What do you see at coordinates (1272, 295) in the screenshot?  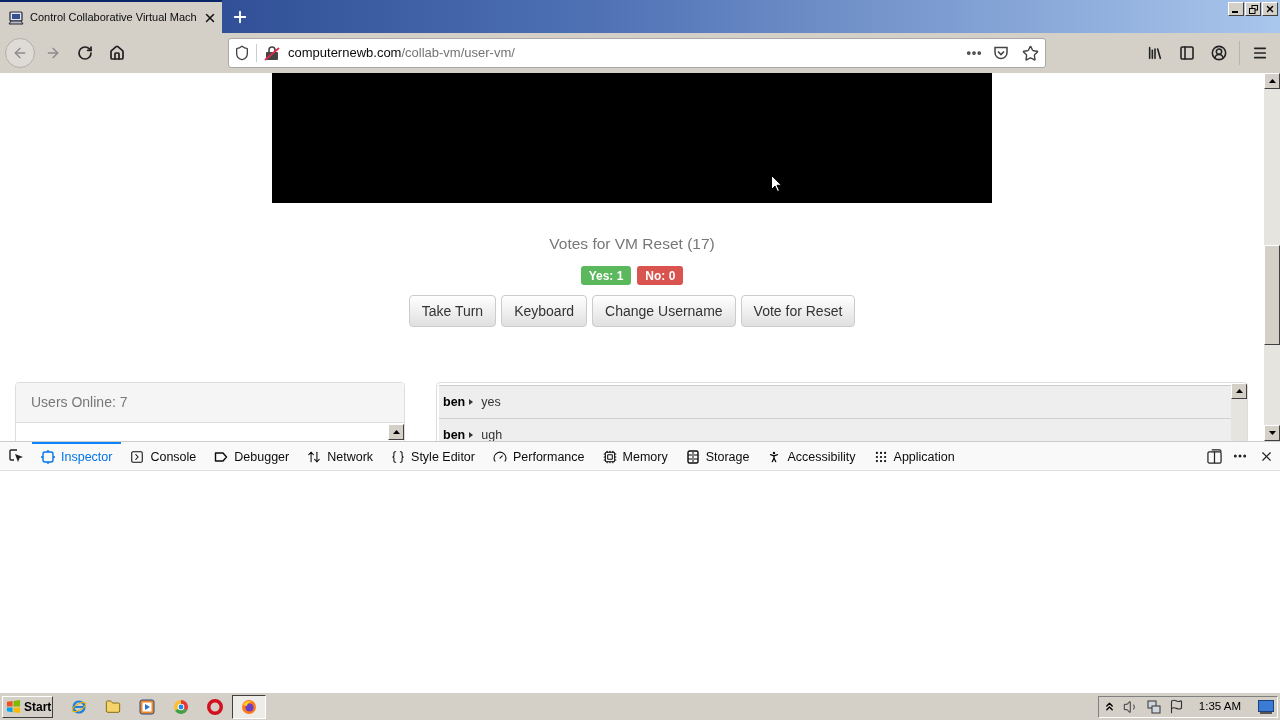 I see `scrollbar-thumb` at bounding box center [1272, 295].